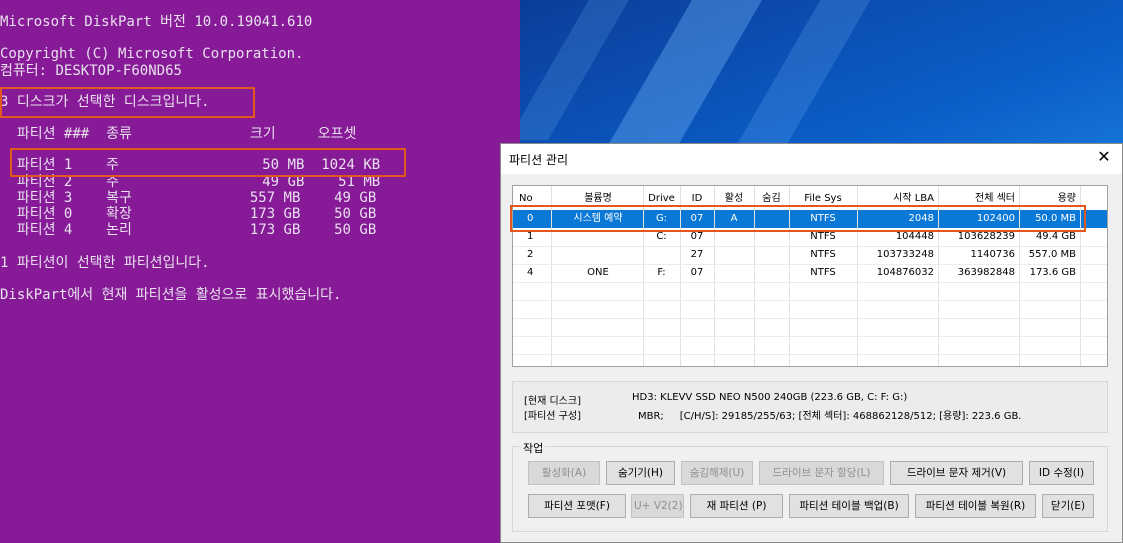 This screenshot has height=543, width=1123. Describe the element at coordinates (849, 506) in the screenshot. I see `backup-partition-table-button: 파티션 테이블 백업(B)` at that location.